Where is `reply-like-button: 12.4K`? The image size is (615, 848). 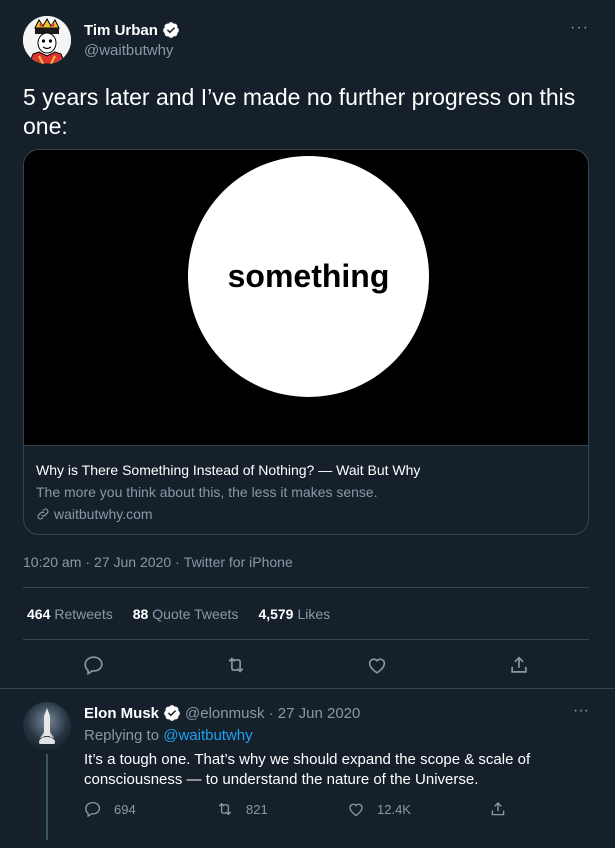
reply-like-button: 12.4K is located at coordinates (379, 809).